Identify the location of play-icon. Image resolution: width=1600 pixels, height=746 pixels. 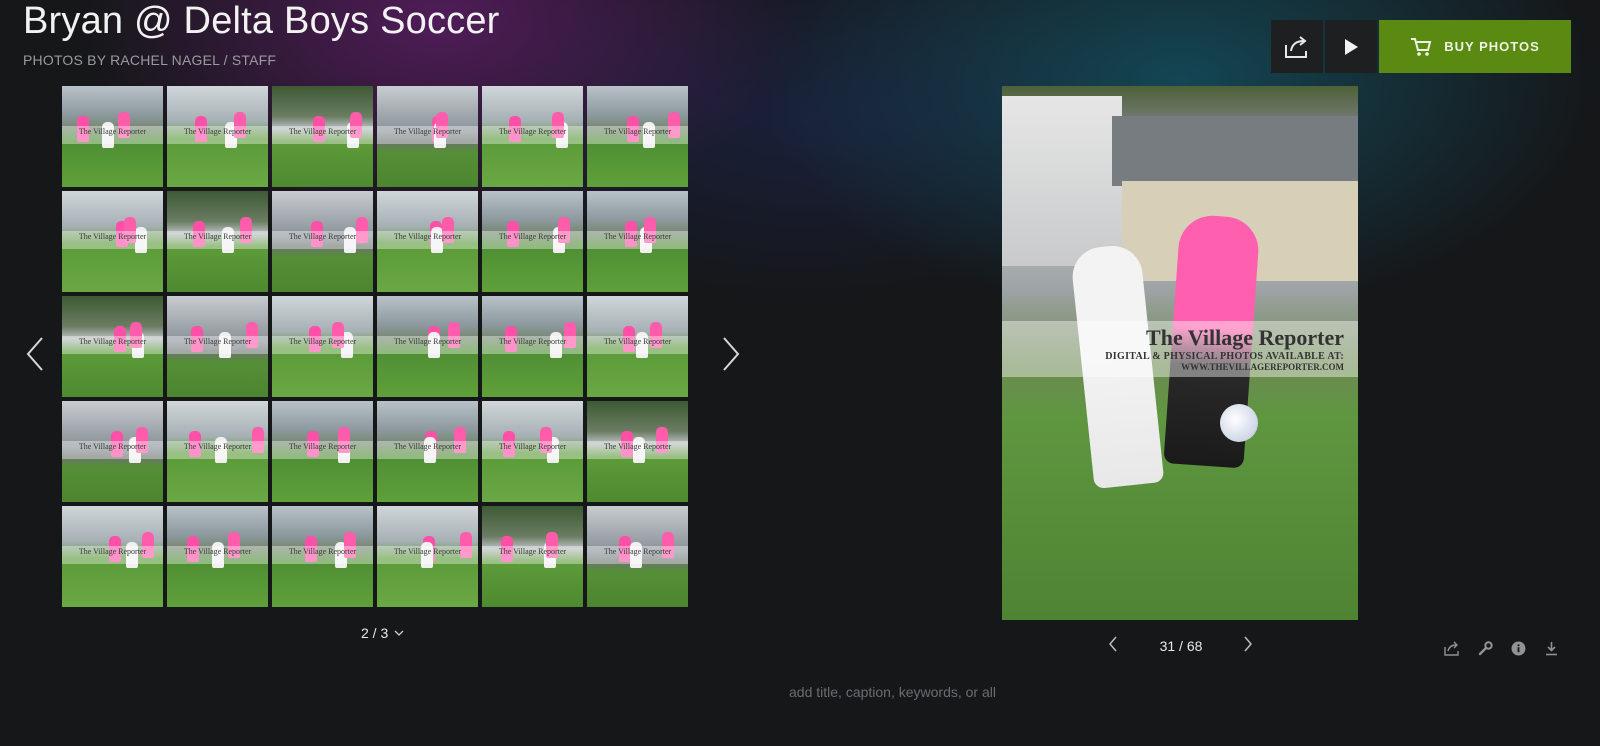
(1351, 46).